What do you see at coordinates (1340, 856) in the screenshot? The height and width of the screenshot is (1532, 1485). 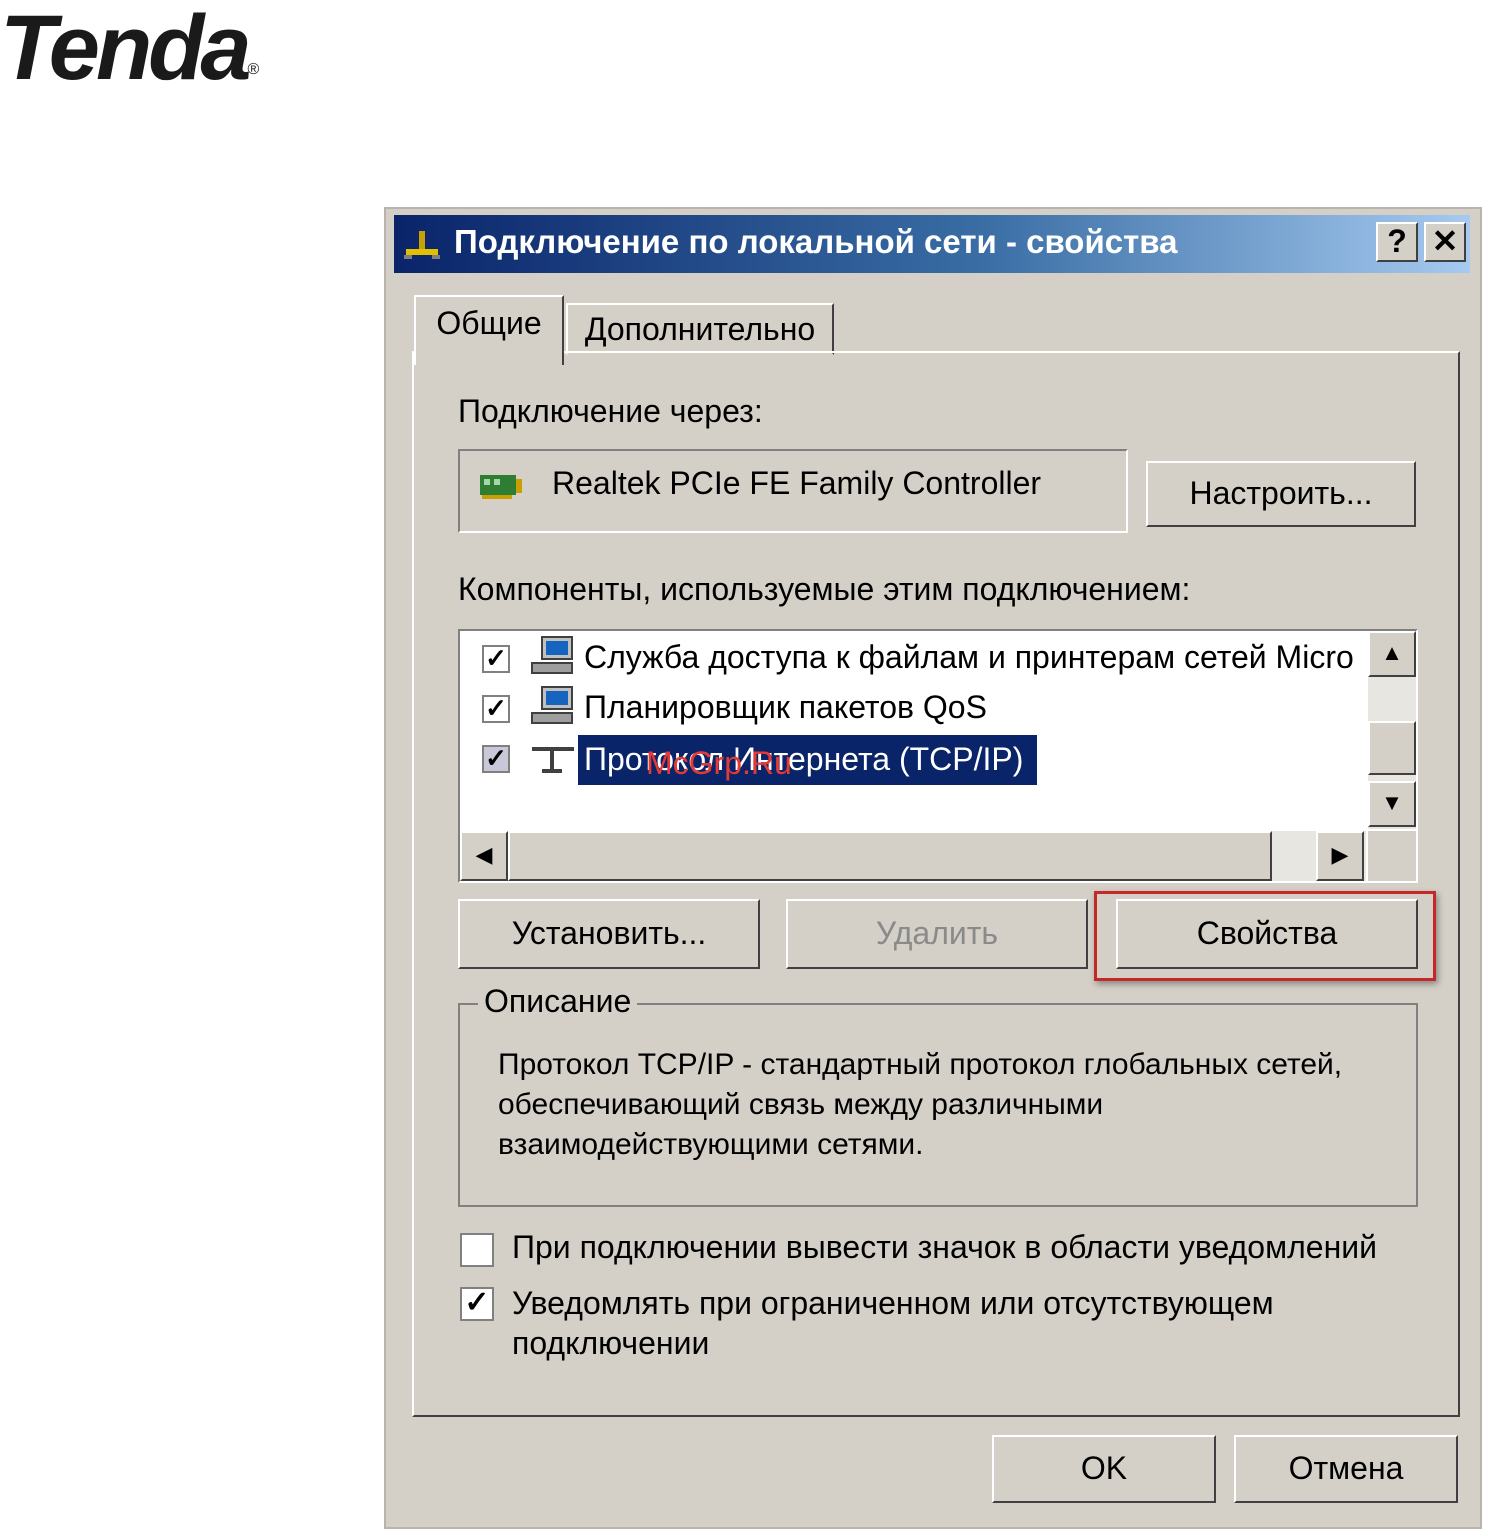 I see `scroll-right-arrow-icon: ▶` at bounding box center [1340, 856].